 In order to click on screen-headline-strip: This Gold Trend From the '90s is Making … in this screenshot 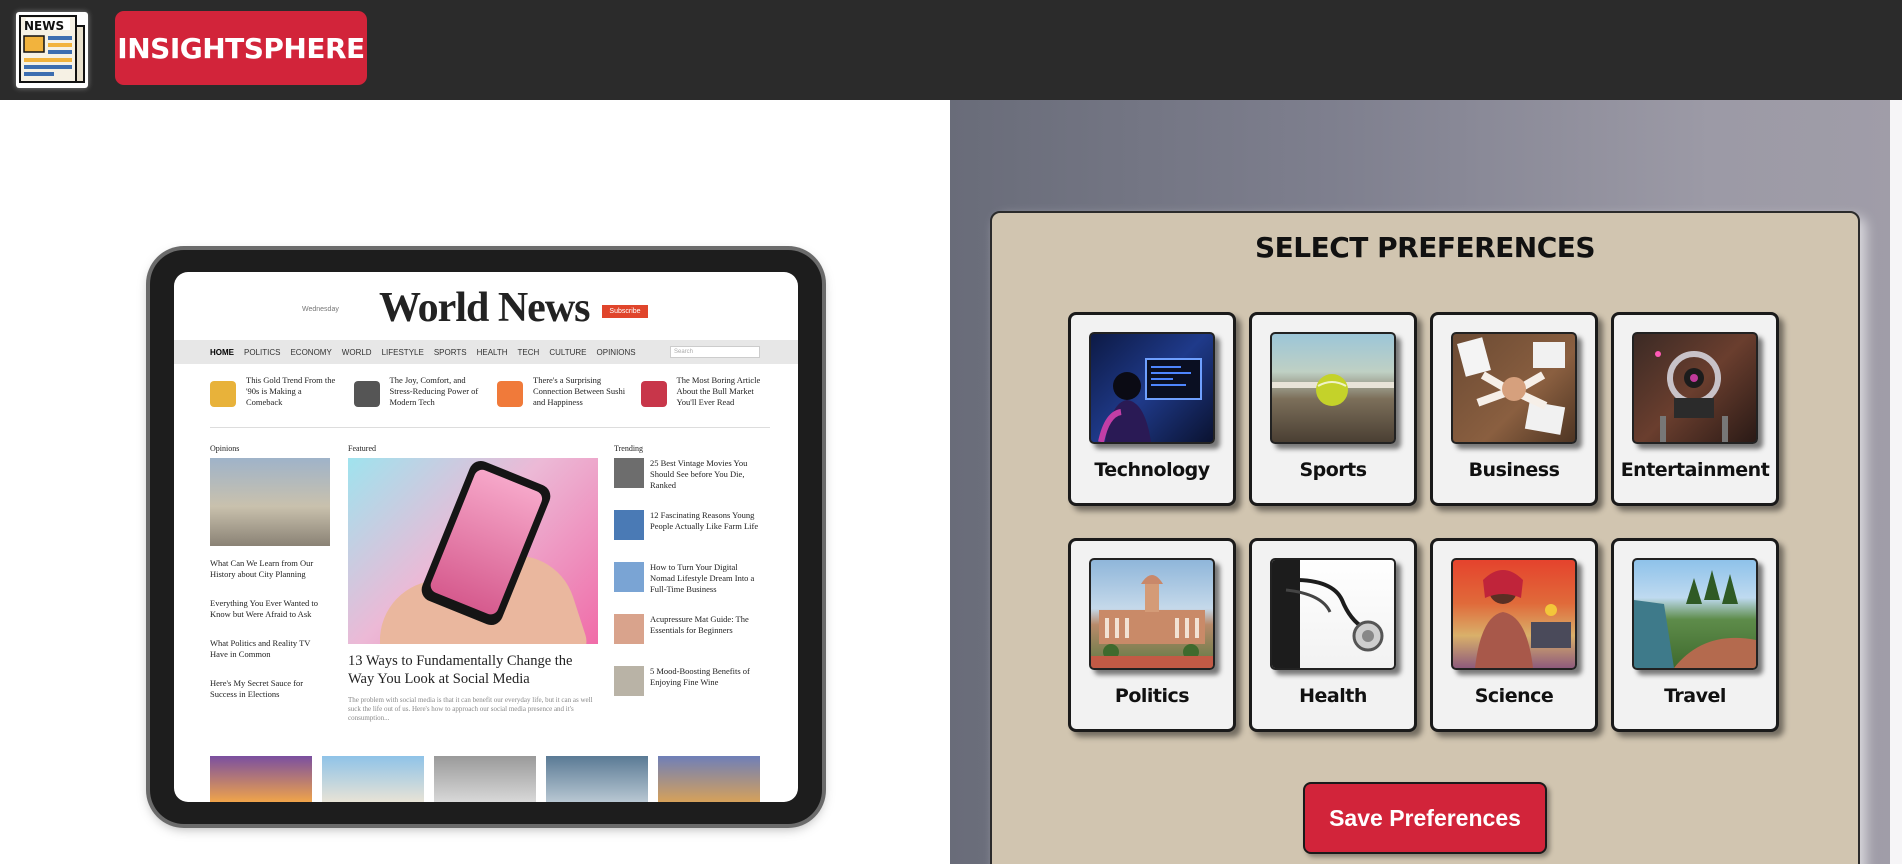, I will do `click(490, 397)`.